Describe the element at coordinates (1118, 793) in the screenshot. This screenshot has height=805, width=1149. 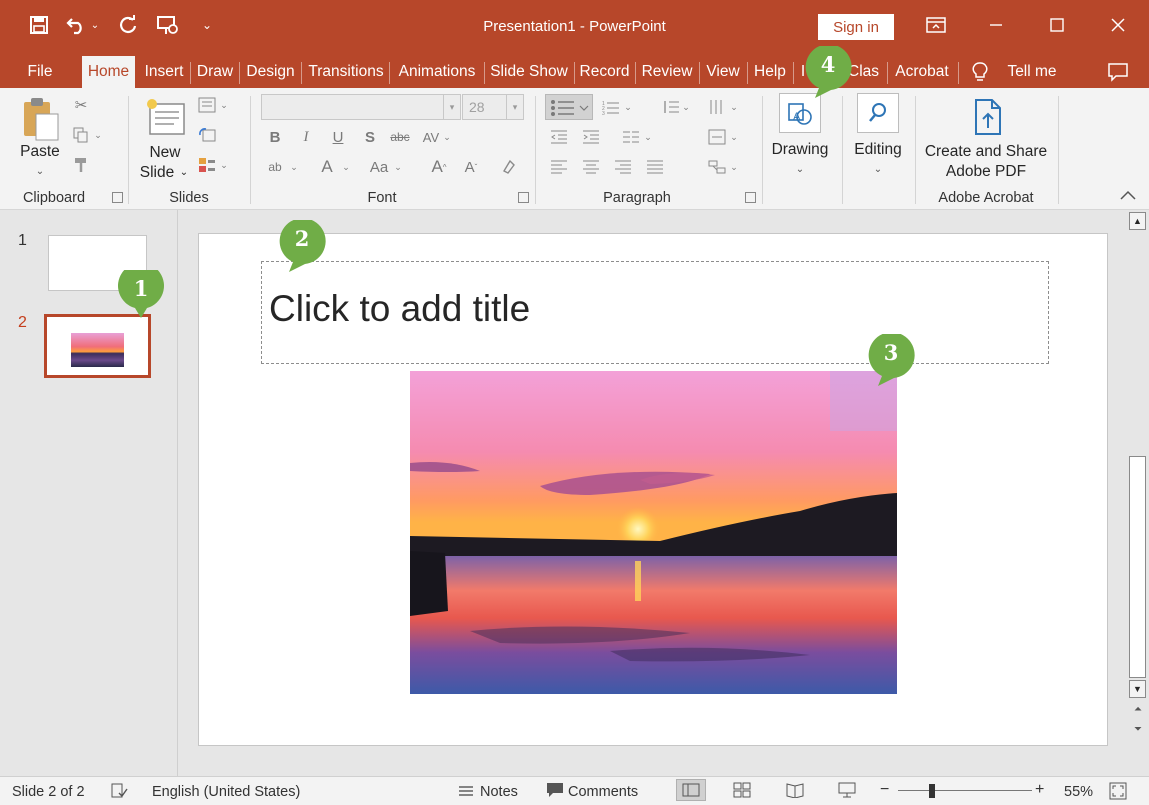
I see `fit-to-window-icon` at that location.